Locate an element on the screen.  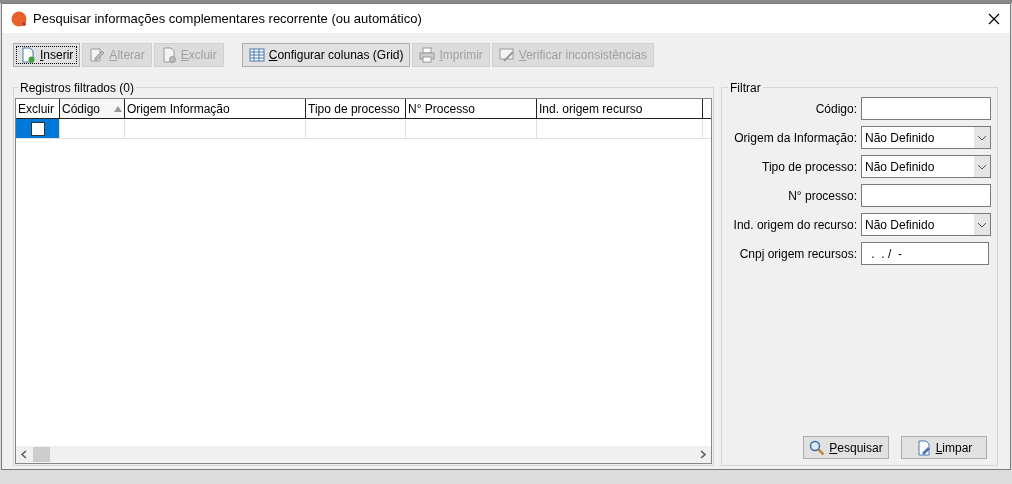
search-icon is located at coordinates (817, 447).